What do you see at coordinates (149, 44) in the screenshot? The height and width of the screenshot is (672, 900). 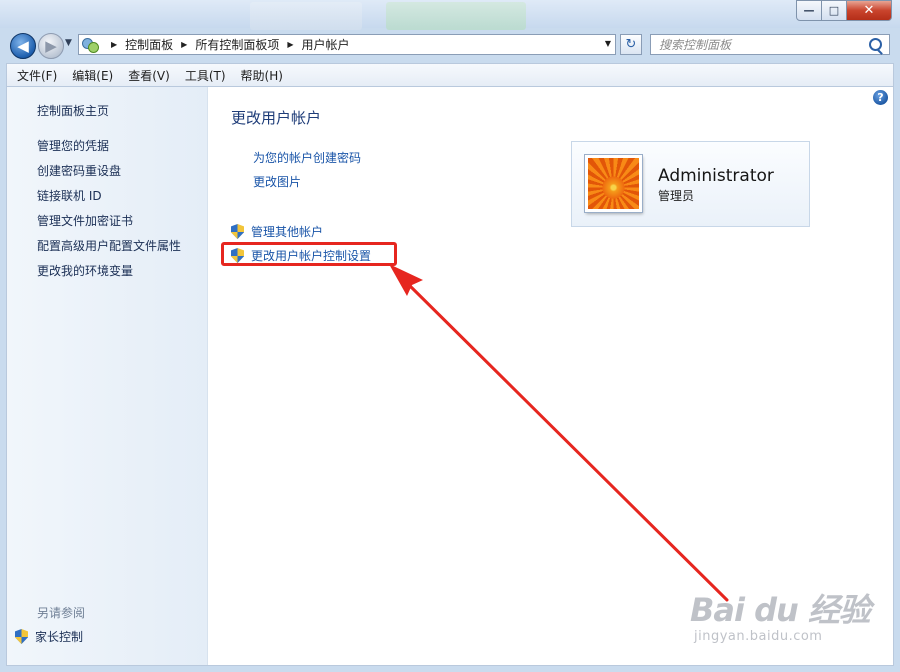 I see `breadcrumb-item-control-panel: 控制面板` at bounding box center [149, 44].